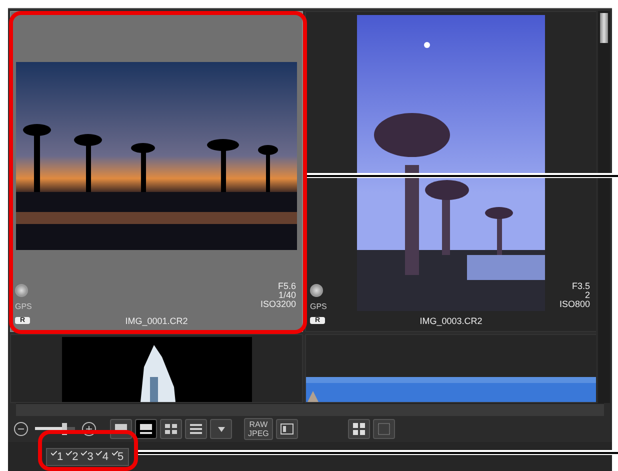 This screenshot has width=618, height=471. Describe the element at coordinates (258, 429) in the screenshot. I see `raw-jpeg-button: RAW JPEG` at that location.